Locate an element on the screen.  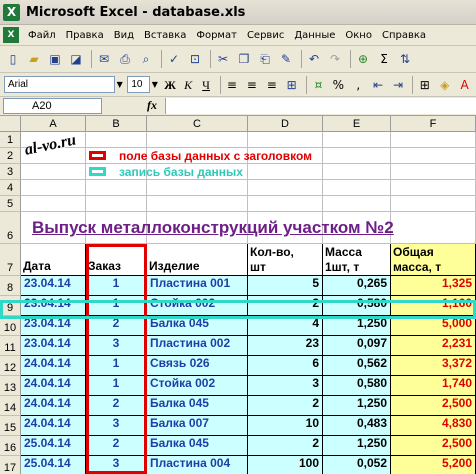
increase-indent-icon: ⇥ is located at coordinates (398, 85).